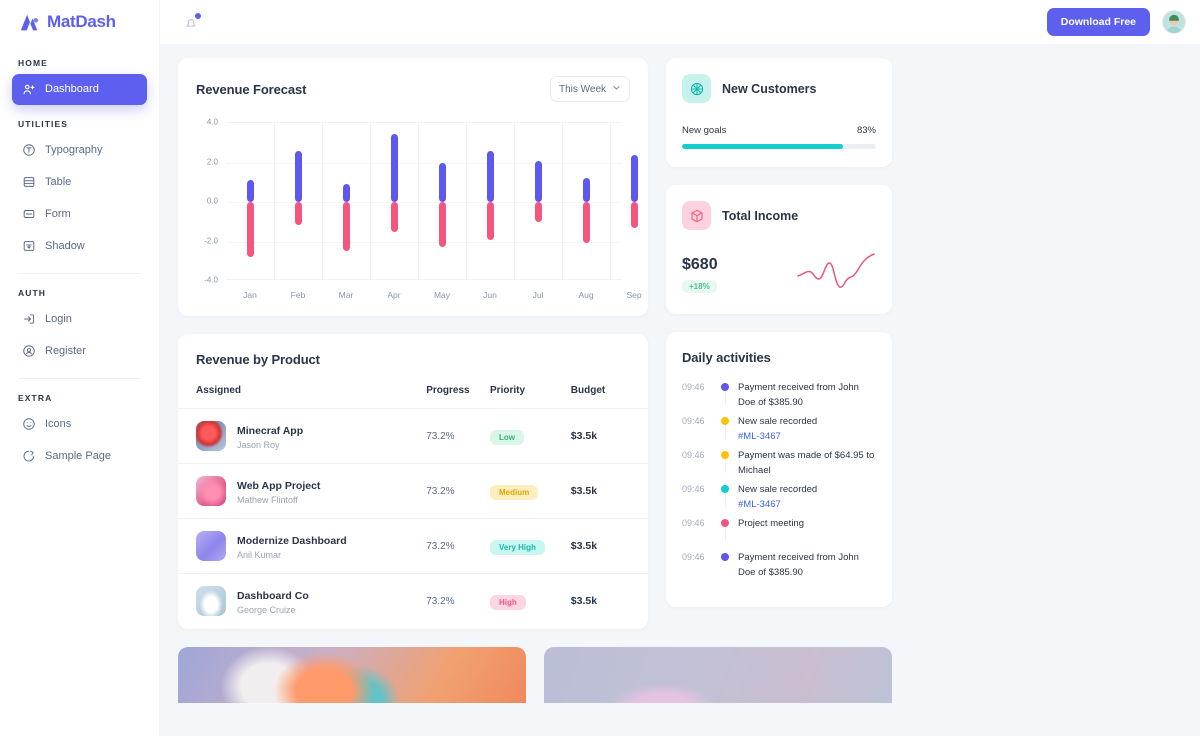  What do you see at coordinates (508, 390) in the screenshot?
I see `column-header-priority: Priority` at bounding box center [508, 390].